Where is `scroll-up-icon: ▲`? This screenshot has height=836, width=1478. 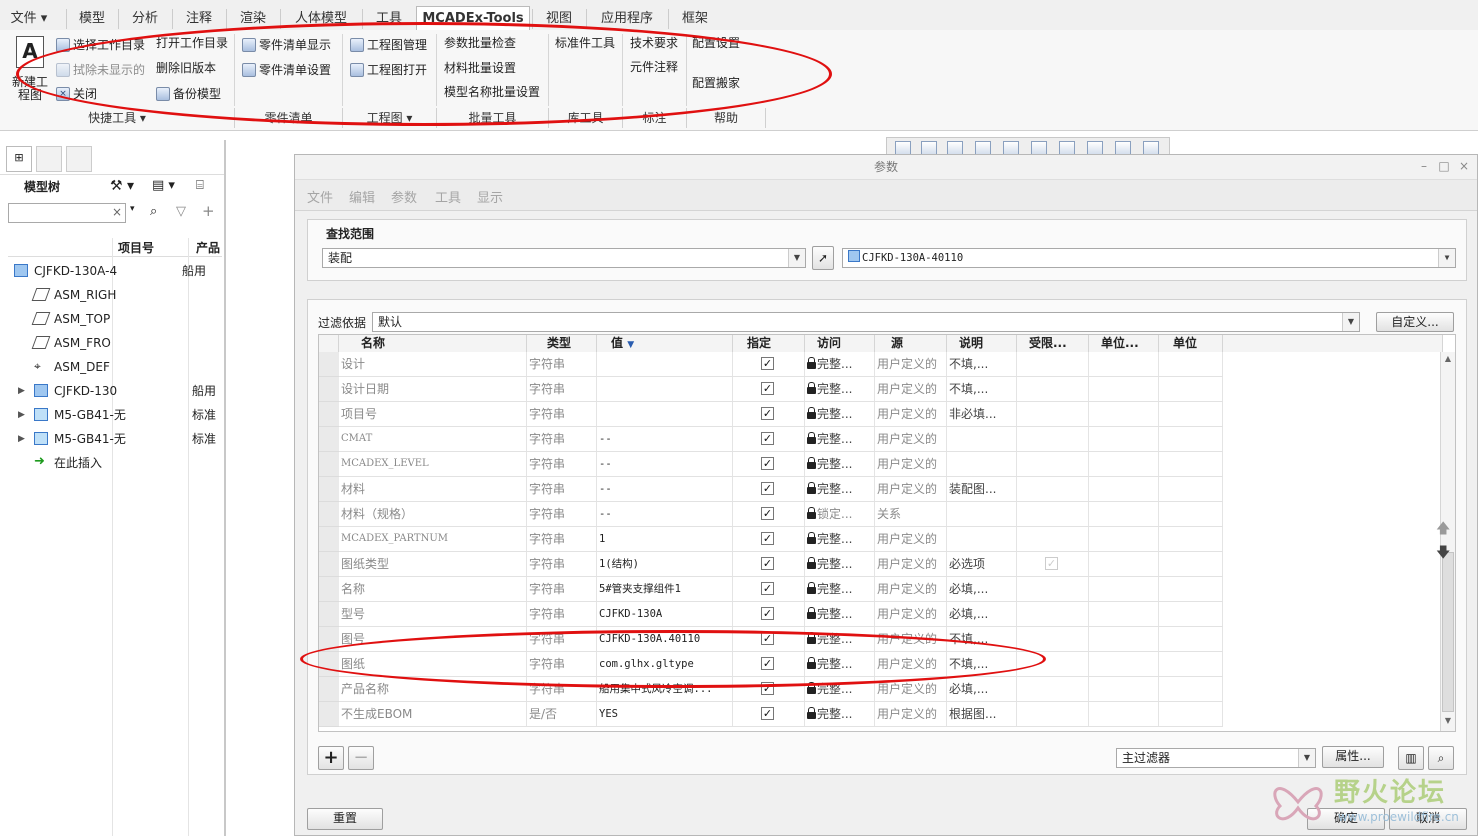
scroll-up-icon: ▲ is located at coordinates (1448, 360).